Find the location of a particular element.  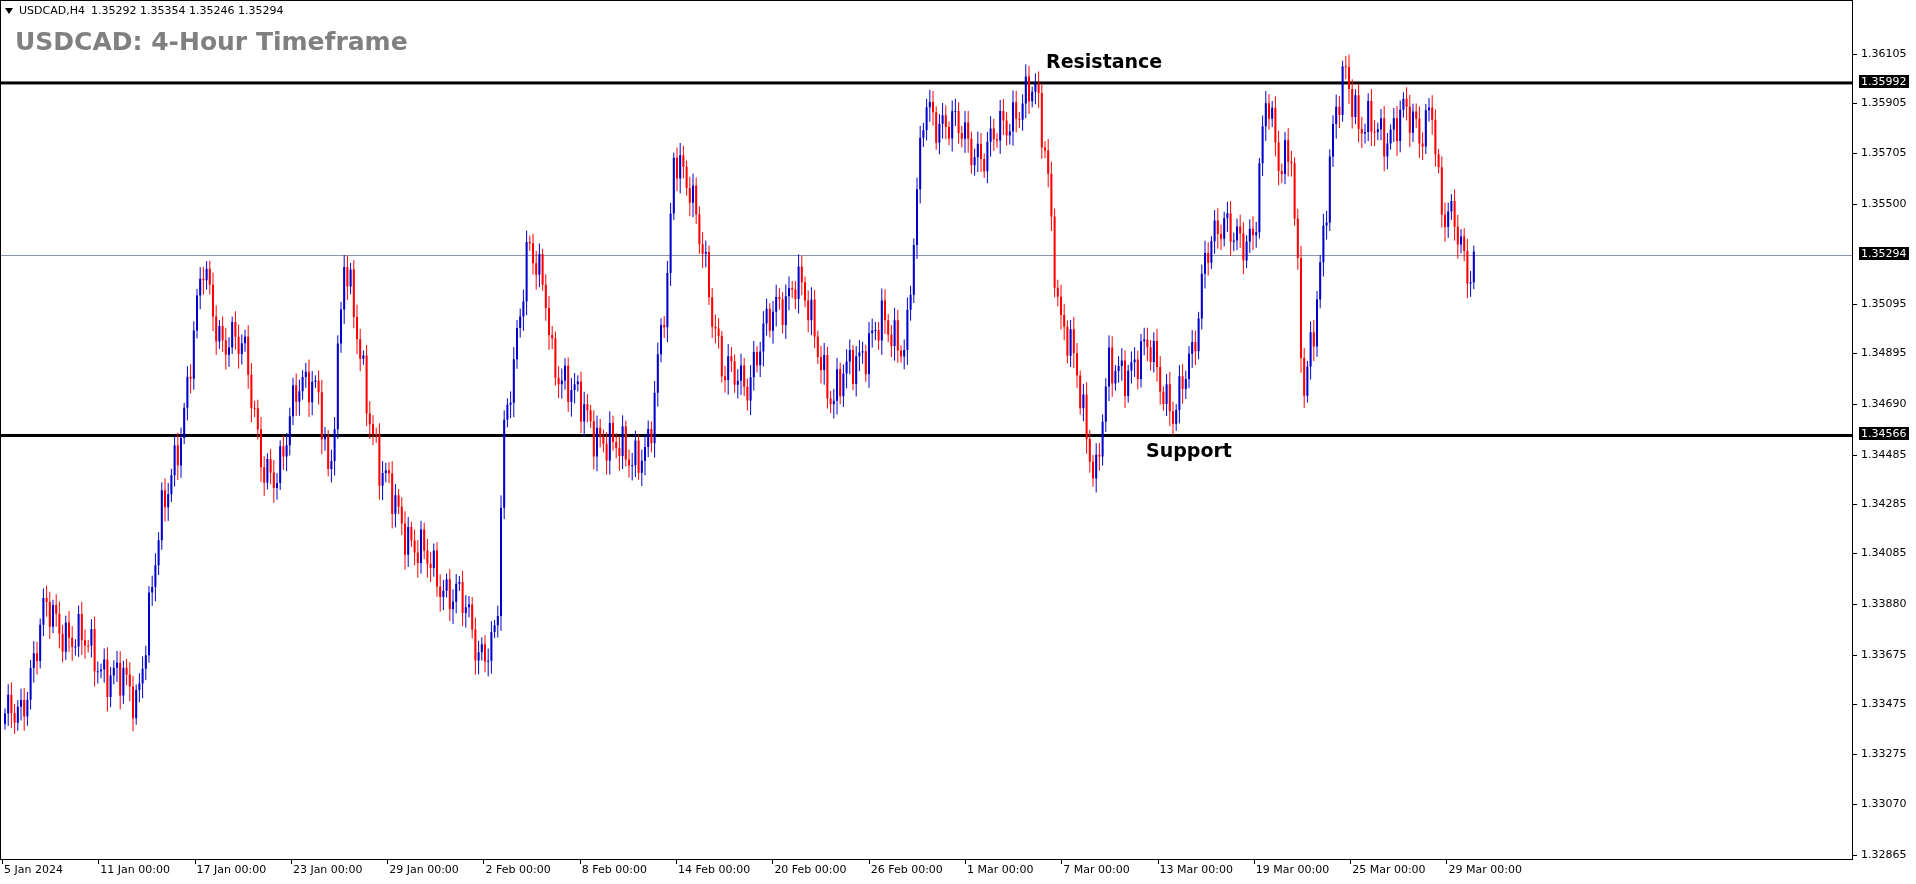

dropdown-triangle-icon is located at coordinates (9, 10).